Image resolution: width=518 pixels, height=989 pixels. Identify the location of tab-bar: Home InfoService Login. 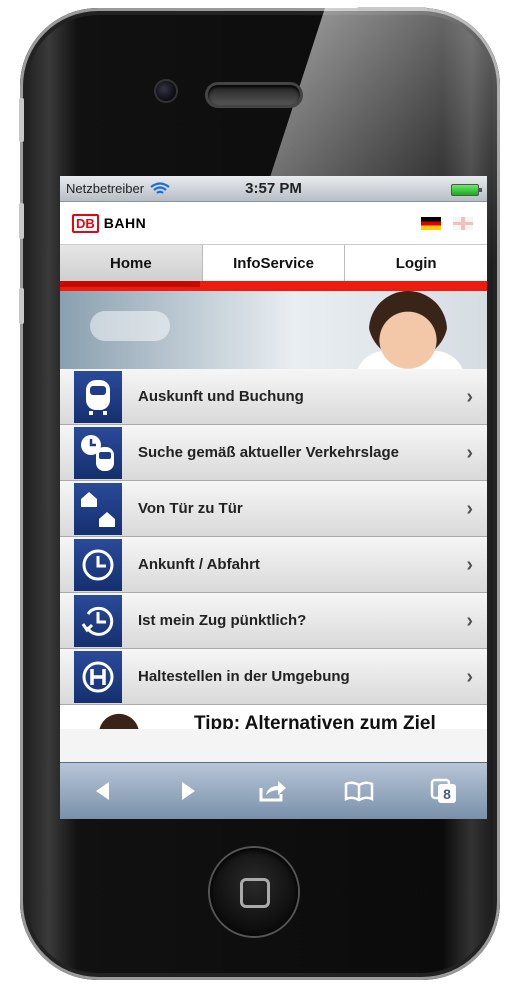
(273, 262).